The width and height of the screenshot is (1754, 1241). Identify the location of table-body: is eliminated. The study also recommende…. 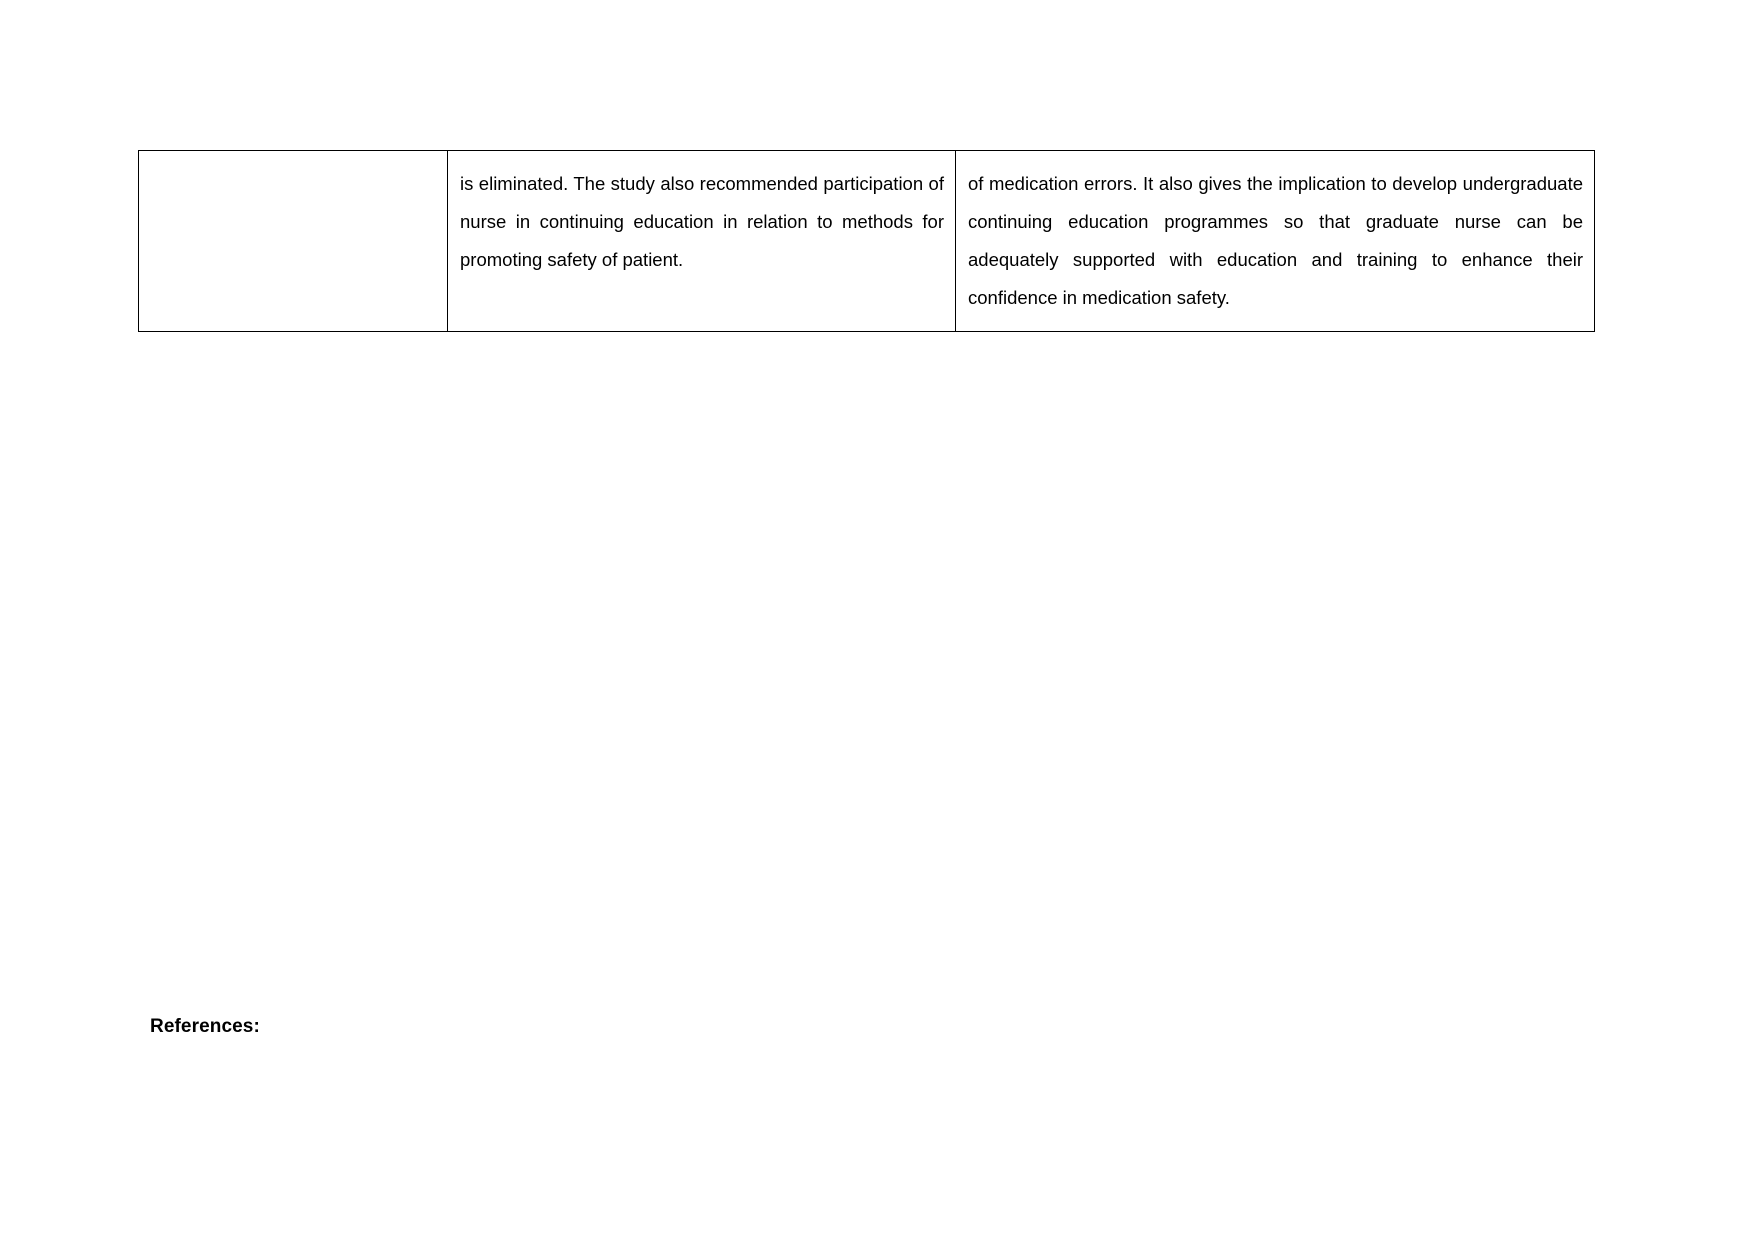
(866, 241).